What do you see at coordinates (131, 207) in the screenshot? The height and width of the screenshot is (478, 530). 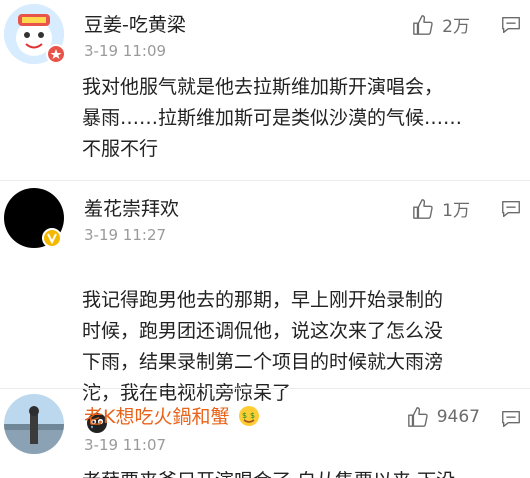 I see `comment-author: 羞花崇拜欢` at bounding box center [131, 207].